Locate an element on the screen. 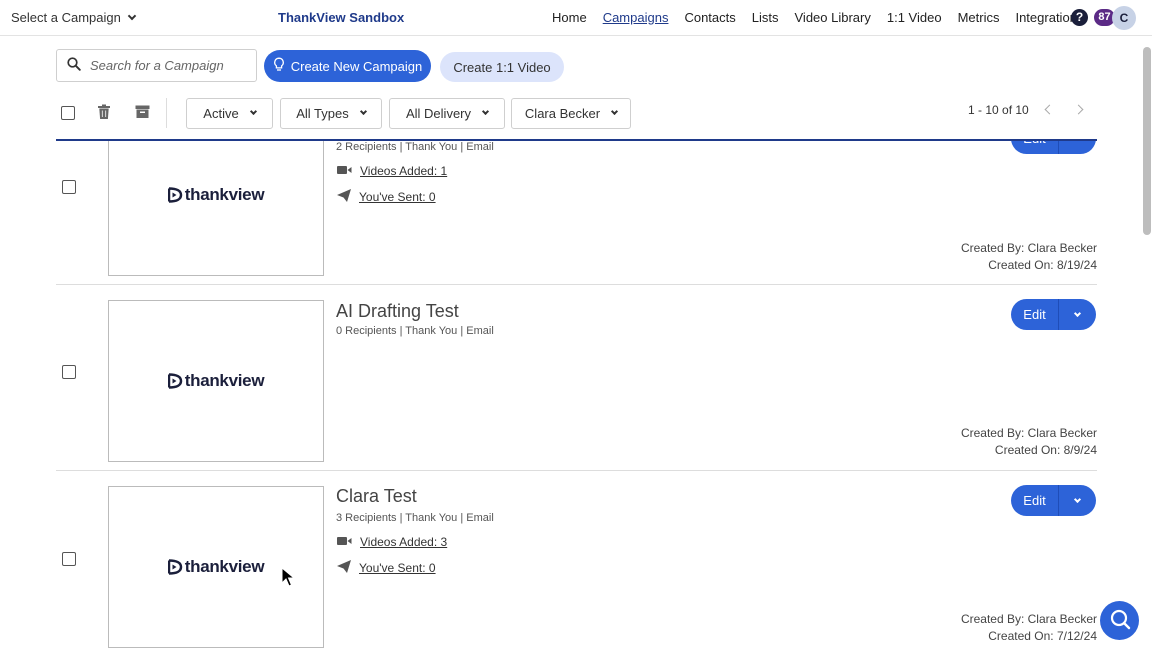 The height and width of the screenshot is (648, 1152). avatar: C is located at coordinates (1124, 18).